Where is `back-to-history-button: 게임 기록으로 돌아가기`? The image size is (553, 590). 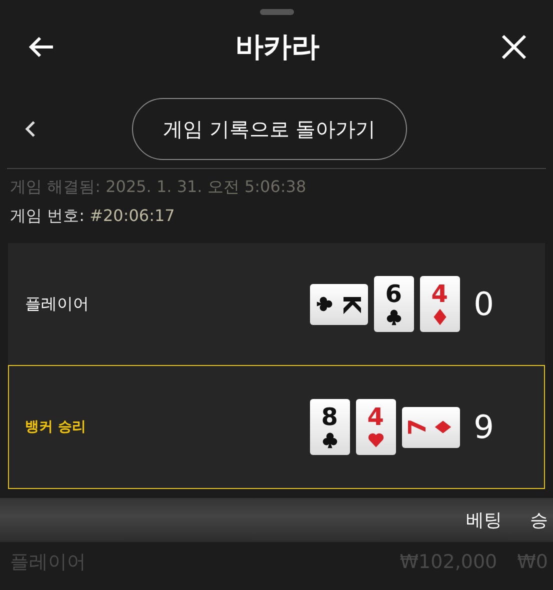
back-to-history-button: 게임 기록으로 돌아가기 is located at coordinates (269, 129).